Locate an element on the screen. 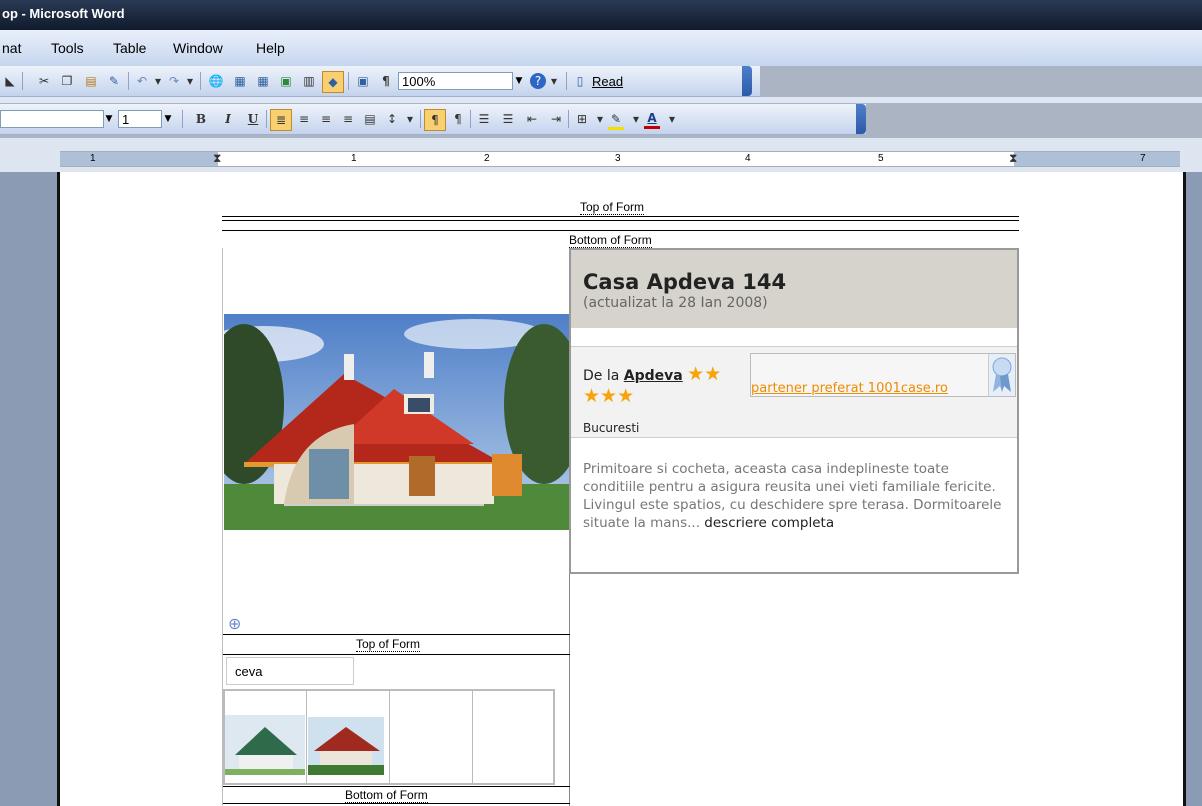 The width and height of the screenshot is (1202, 806). decrease-indent-icon: ⇤ is located at coordinates (532, 119).